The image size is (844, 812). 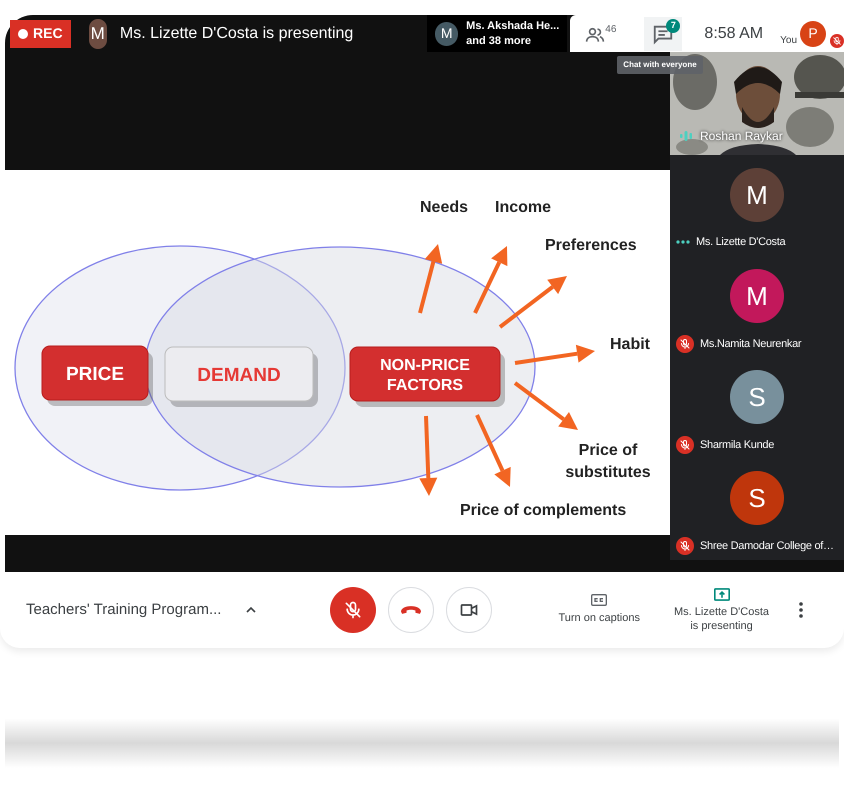 I want to click on camera-button, so click(x=469, y=610).